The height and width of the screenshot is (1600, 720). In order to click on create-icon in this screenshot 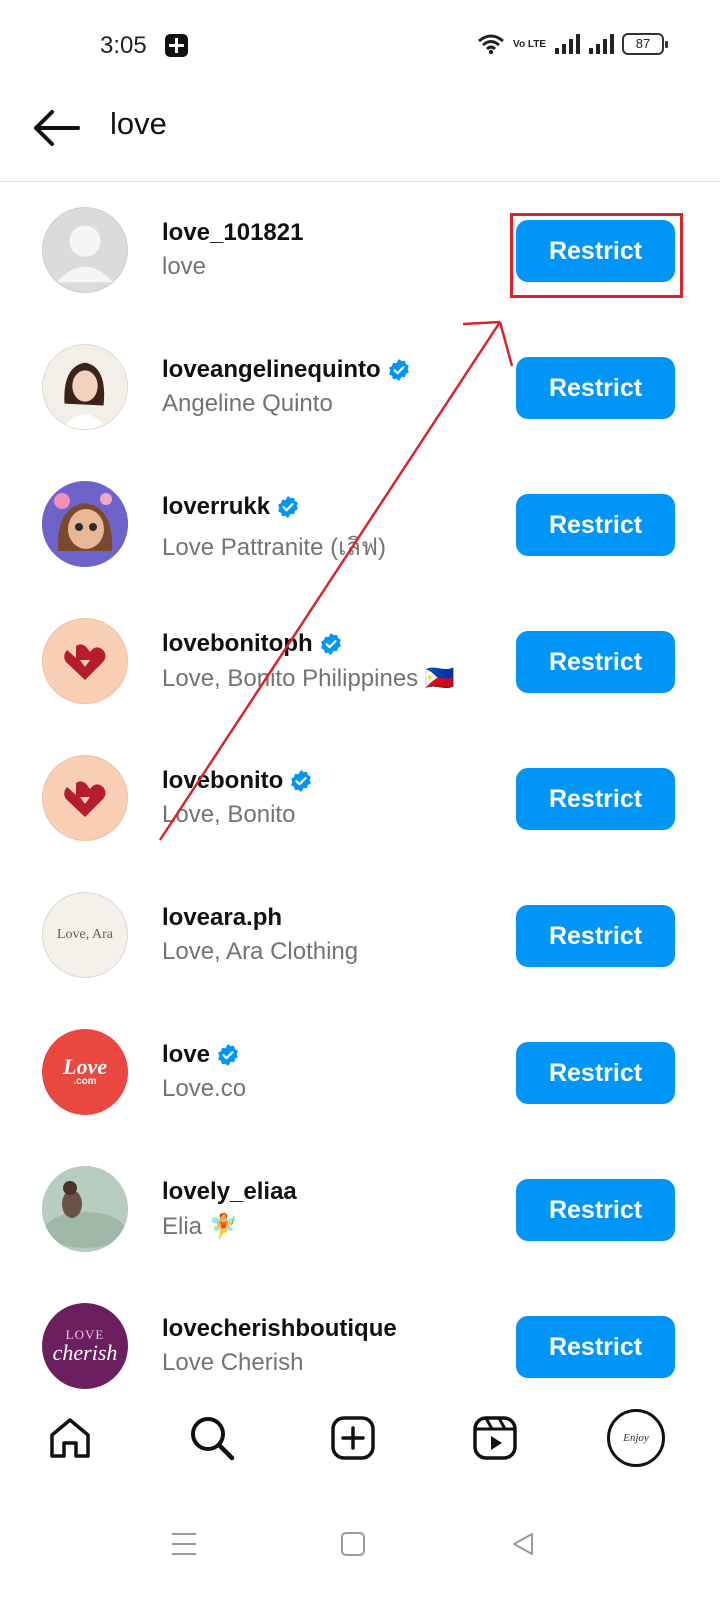, I will do `click(353, 1438)`.